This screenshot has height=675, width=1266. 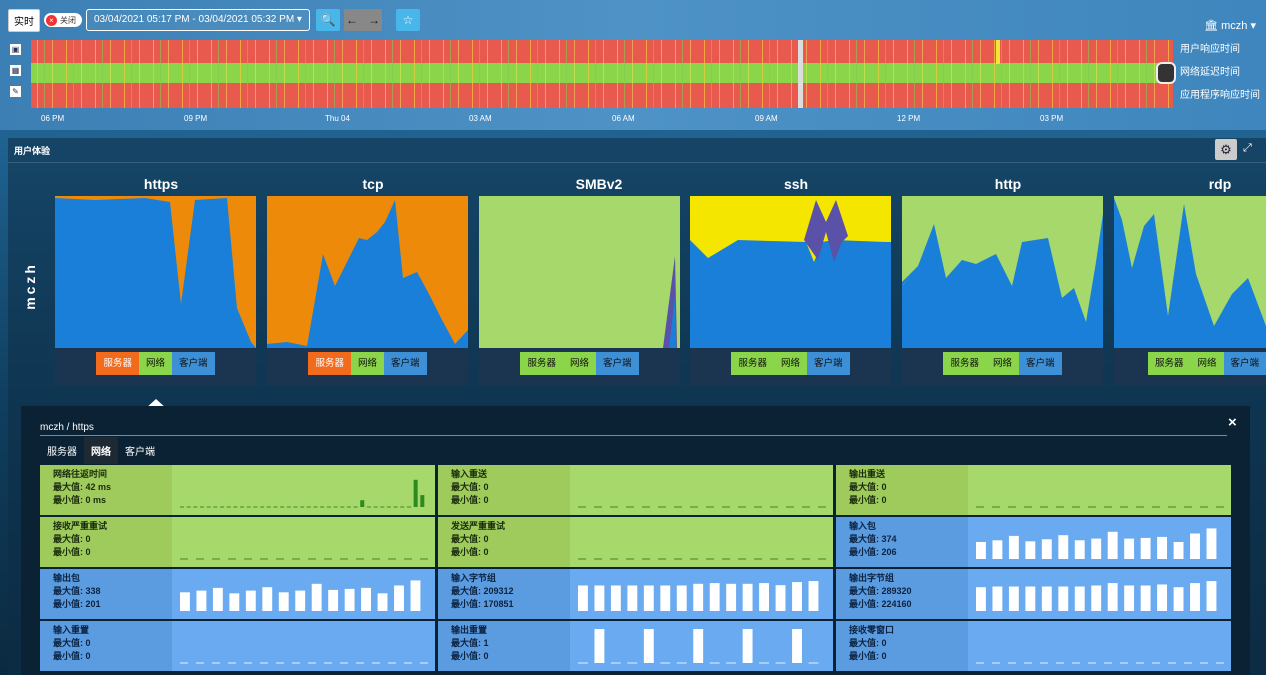 What do you see at coordinates (337, 118) in the screenshot?
I see `time-tick: Thu 04` at bounding box center [337, 118].